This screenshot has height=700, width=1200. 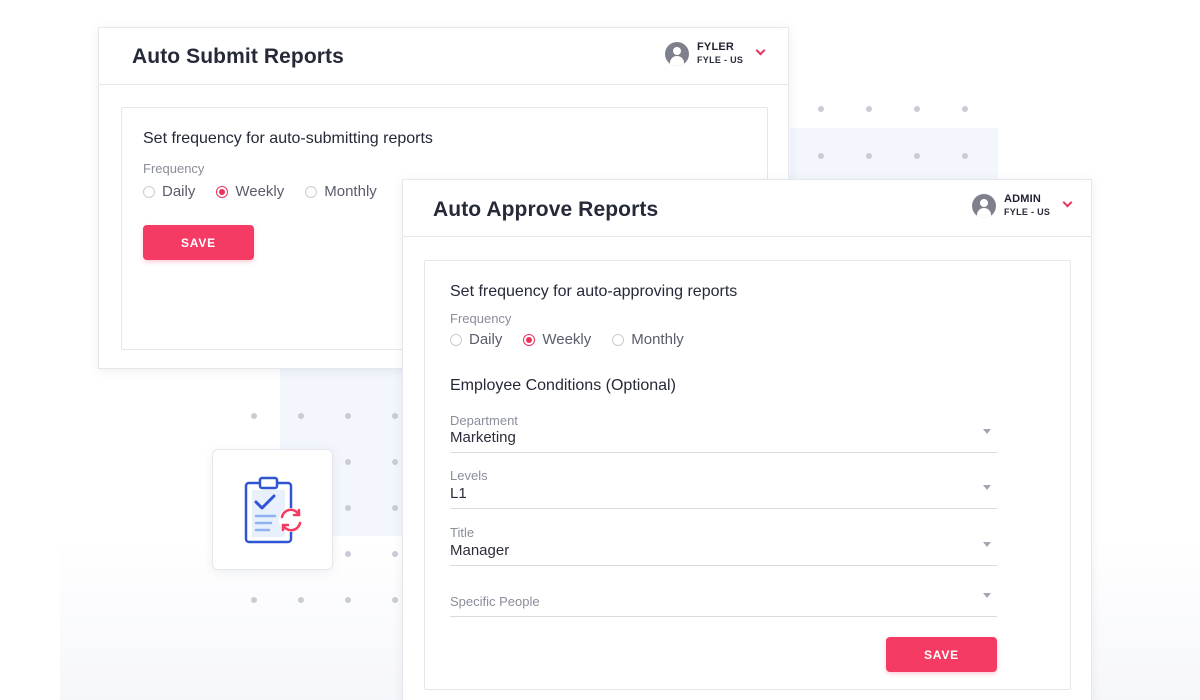 I want to click on clipboard-sync-icon, so click(x=273, y=510).